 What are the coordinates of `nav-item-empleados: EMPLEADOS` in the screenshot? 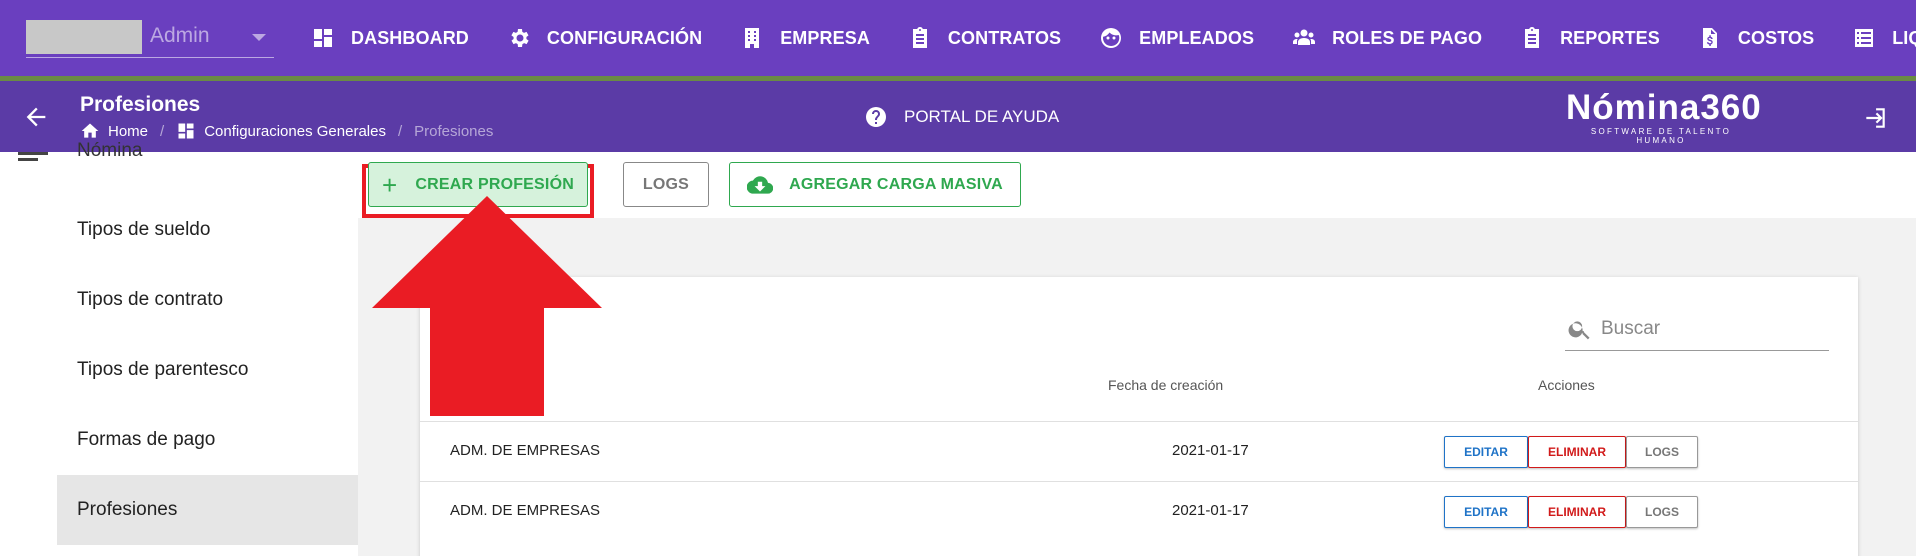 It's located at (1176, 38).